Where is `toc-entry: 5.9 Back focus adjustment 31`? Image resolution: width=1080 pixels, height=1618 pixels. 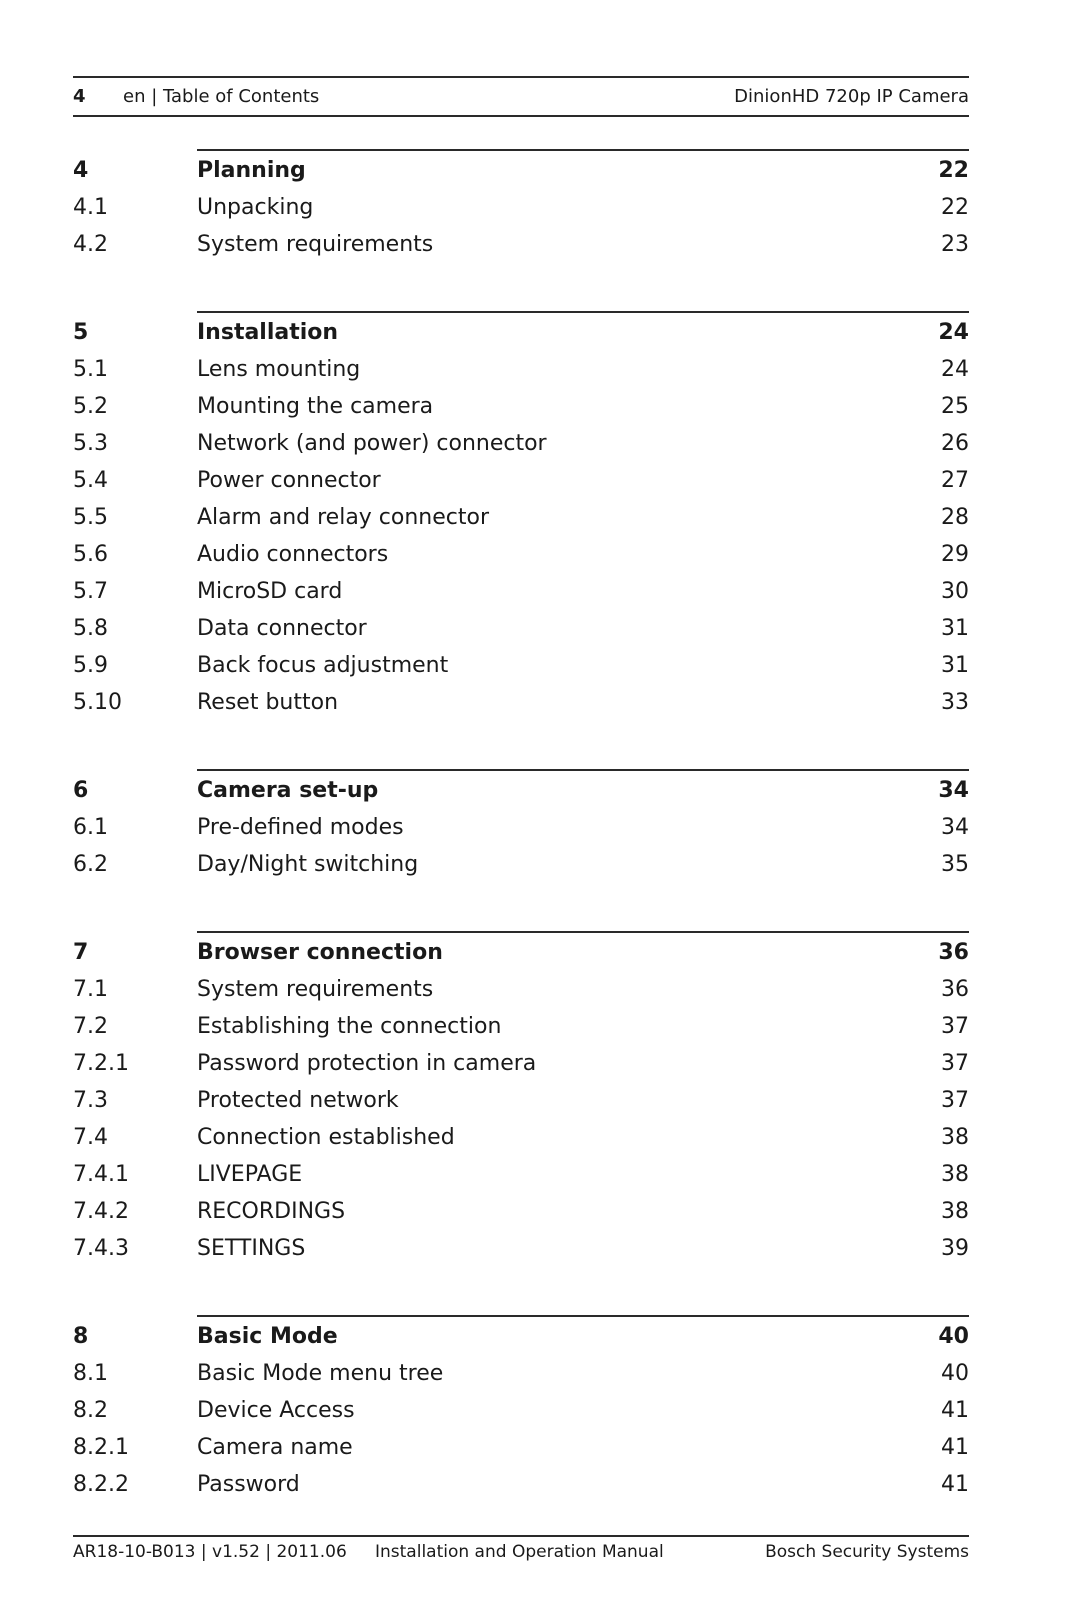 toc-entry: 5.9 Back focus adjustment 31 is located at coordinates (521, 665).